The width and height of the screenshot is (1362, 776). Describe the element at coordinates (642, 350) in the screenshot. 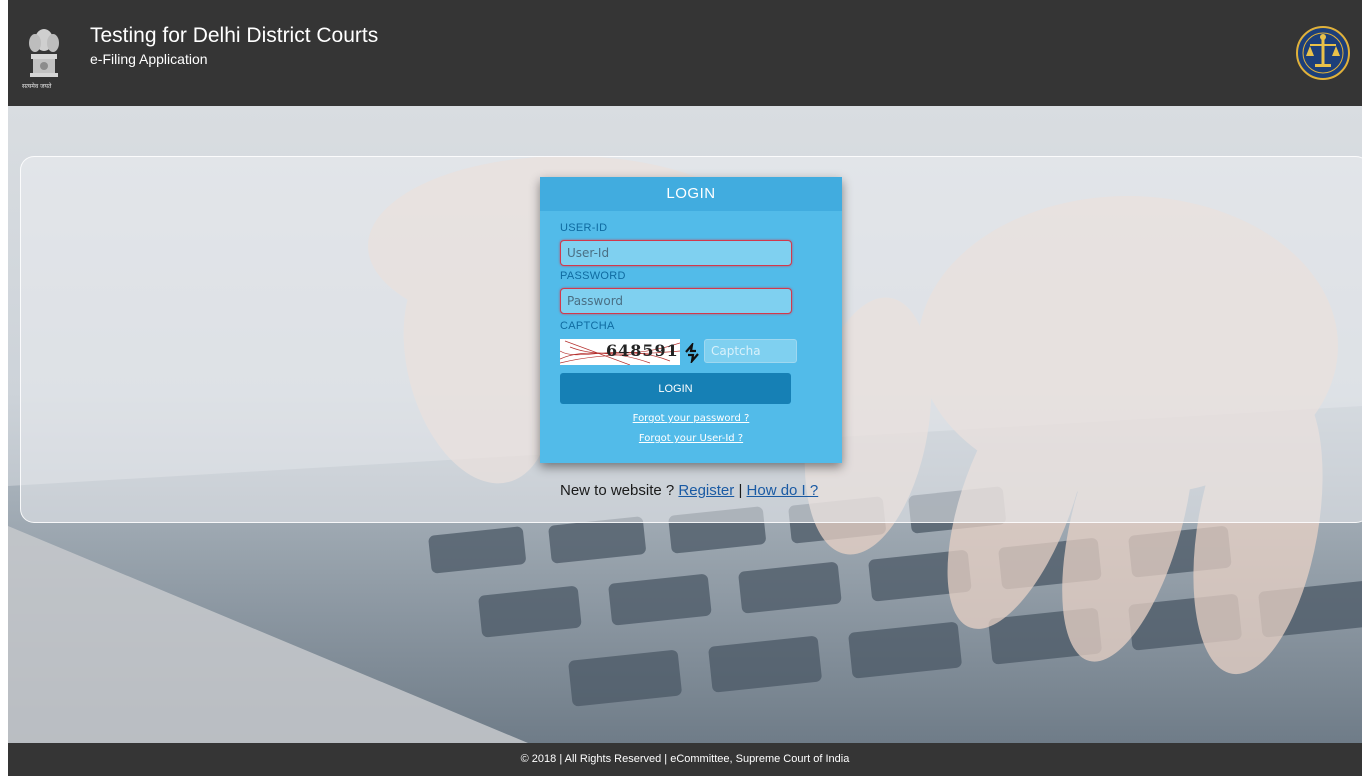

I see `captcha-text: 648591` at that location.